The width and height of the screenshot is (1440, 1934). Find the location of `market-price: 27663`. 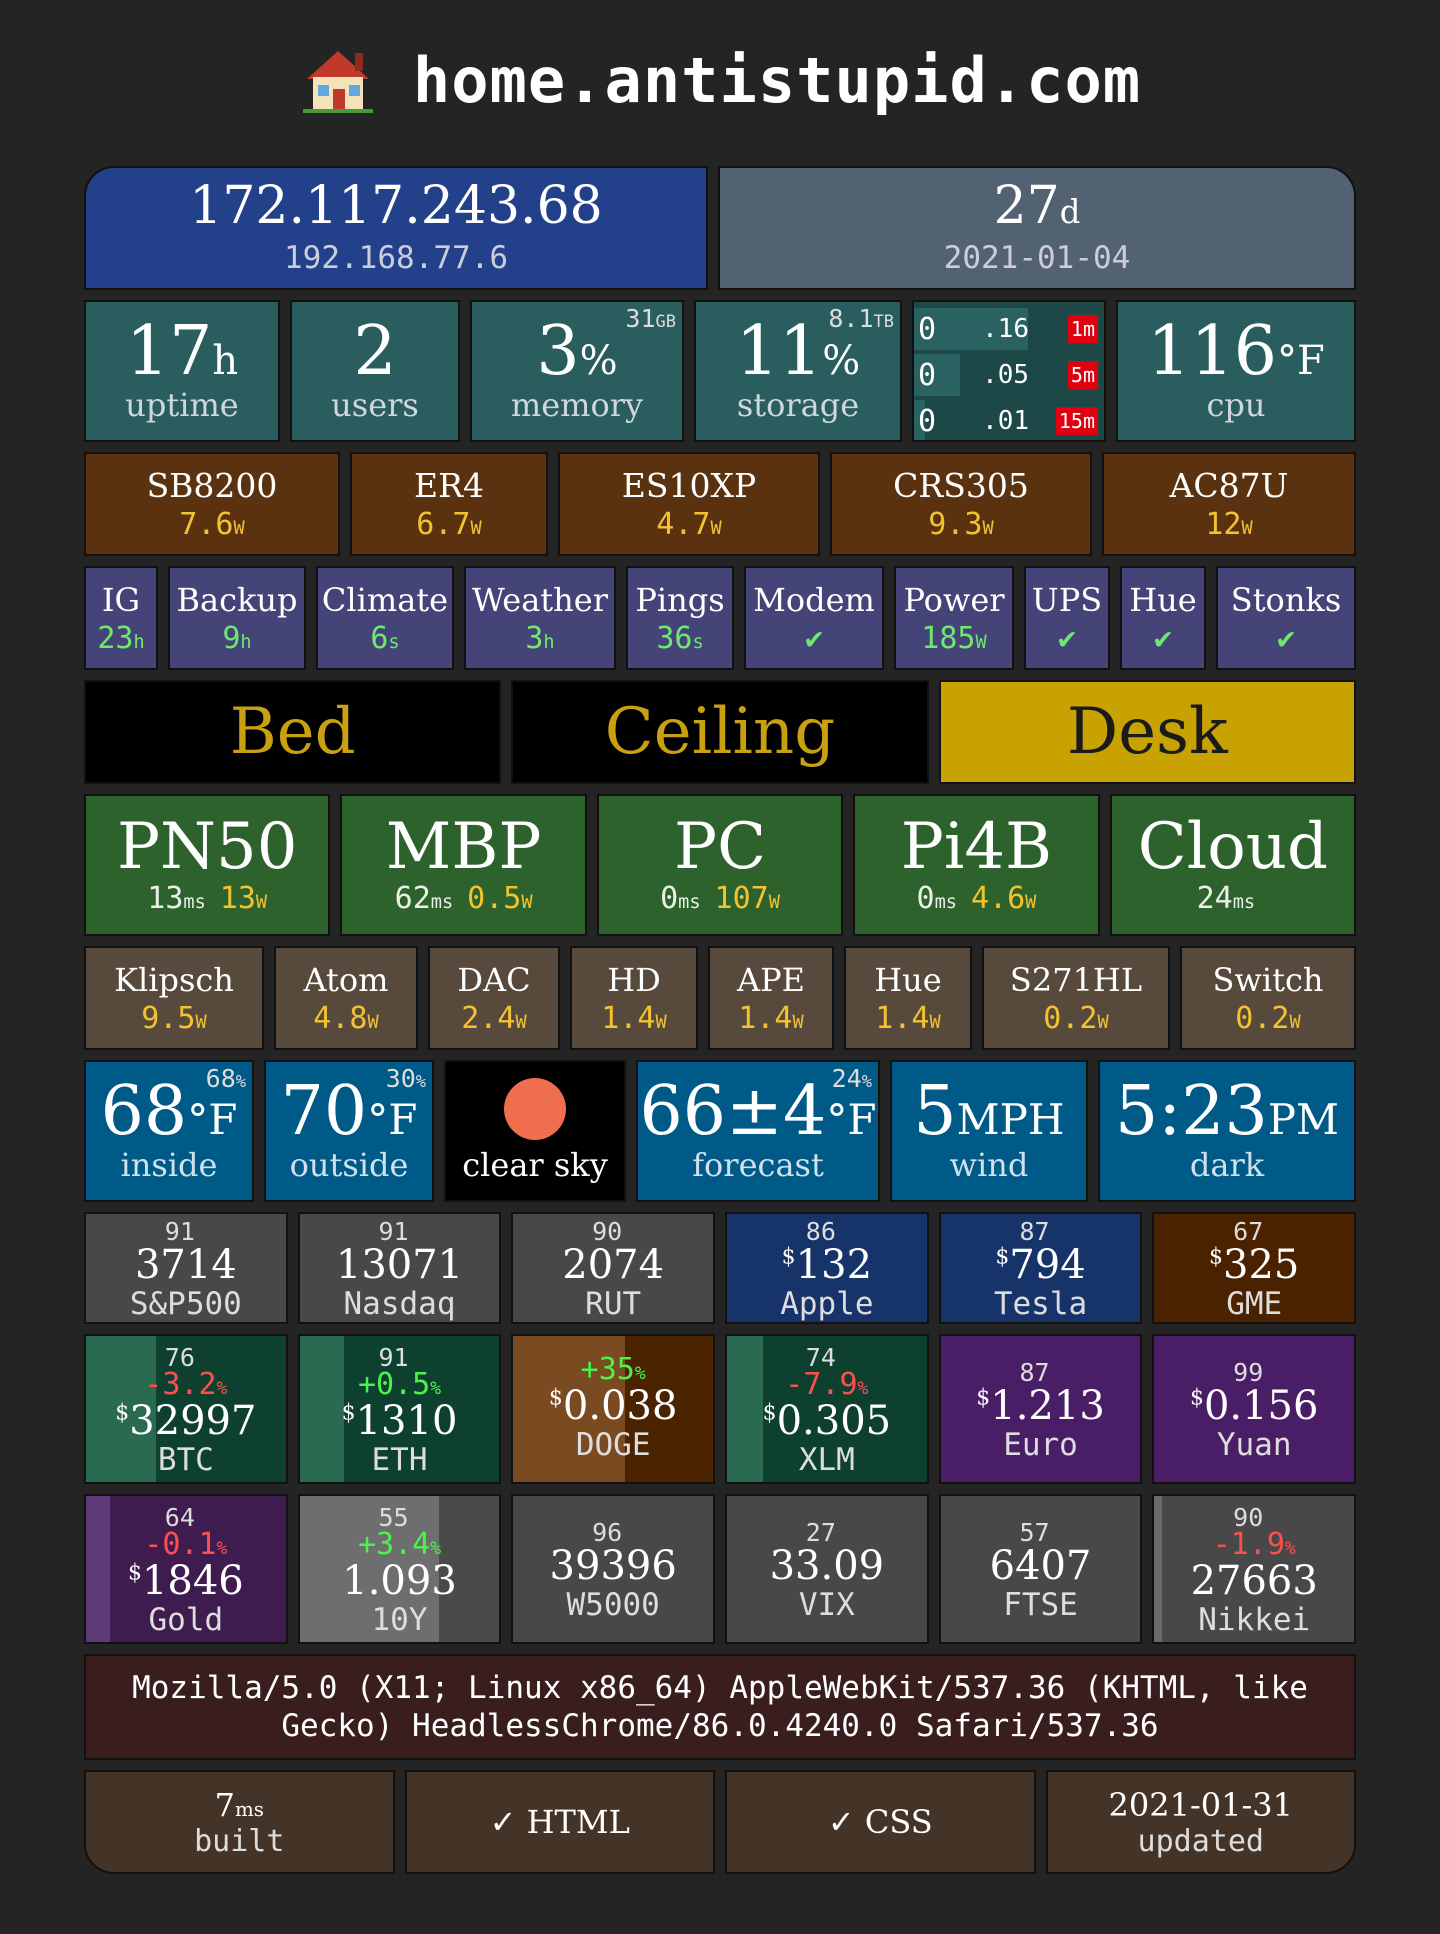

market-price: 27663 is located at coordinates (1254, 1581).